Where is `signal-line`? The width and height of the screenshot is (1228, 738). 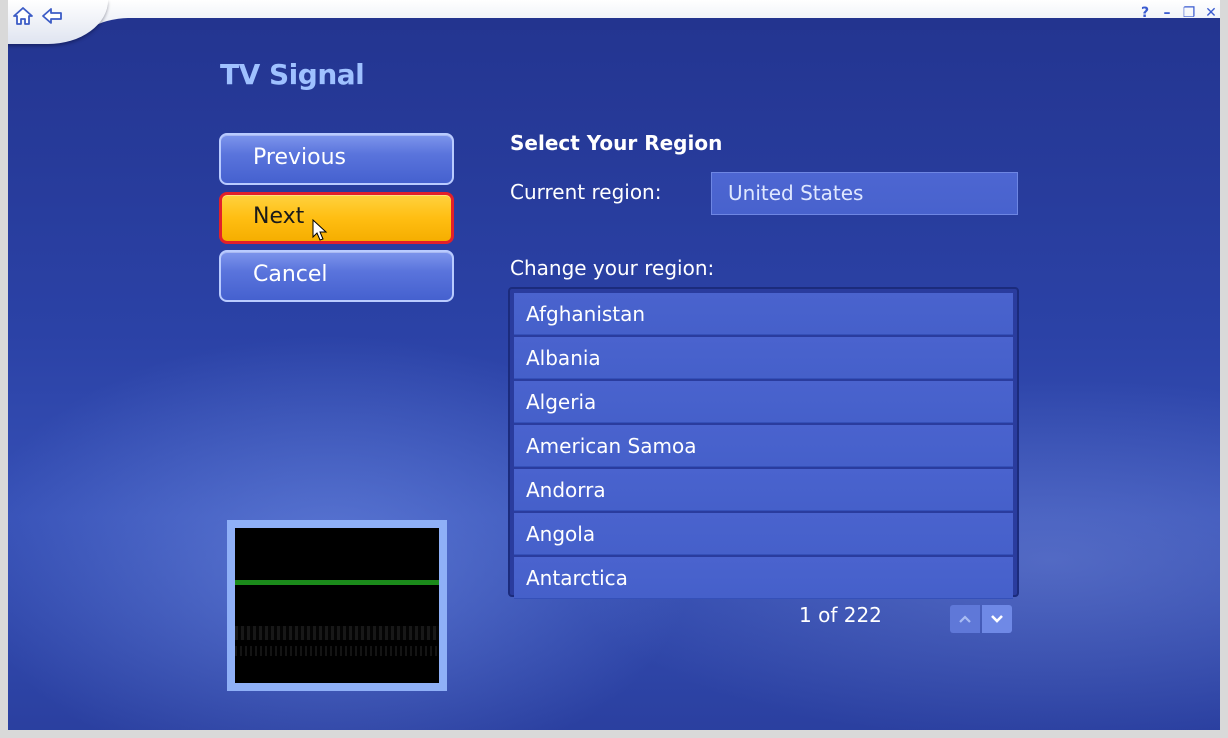 signal-line is located at coordinates (337, 582).